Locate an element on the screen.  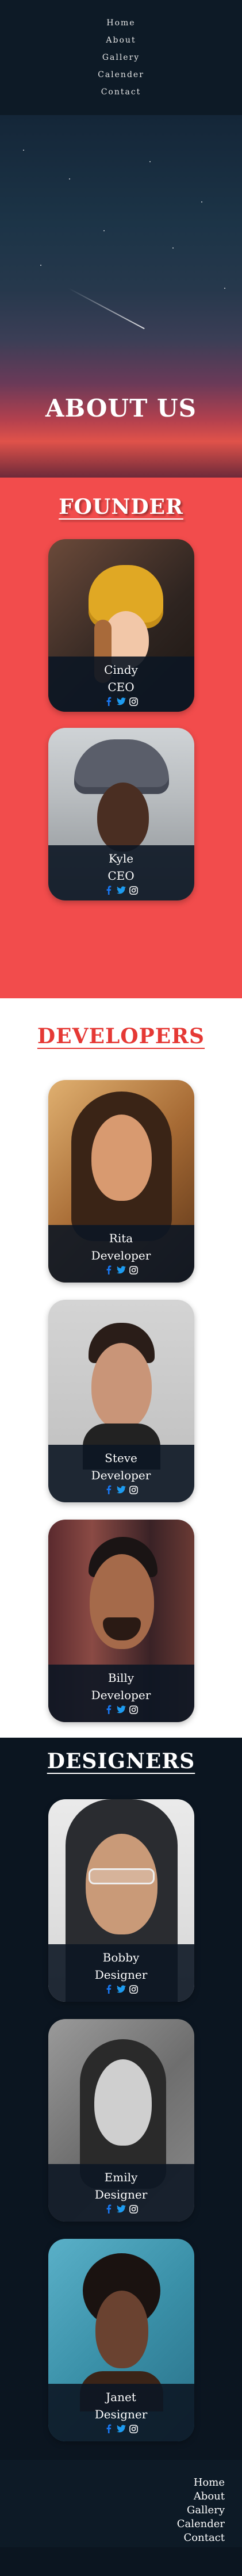
member-name: Bobby is located at coordinates (121, 1957).